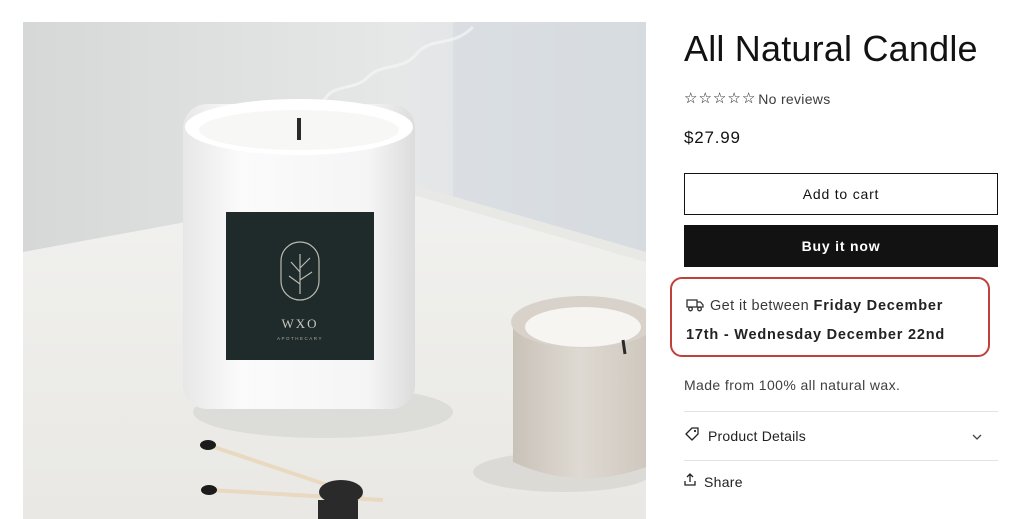 The width and height of the screenshot is (1024, 519). Describe the element at coordinates (841, 194) in the screenshot. I see `add-to-cart-button: Add to cart` at that location.